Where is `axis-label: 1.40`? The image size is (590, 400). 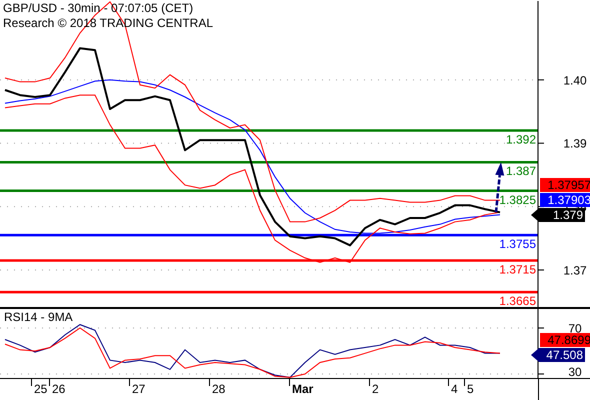 axis-label: 1.40 is located at coordinates (575, 80).